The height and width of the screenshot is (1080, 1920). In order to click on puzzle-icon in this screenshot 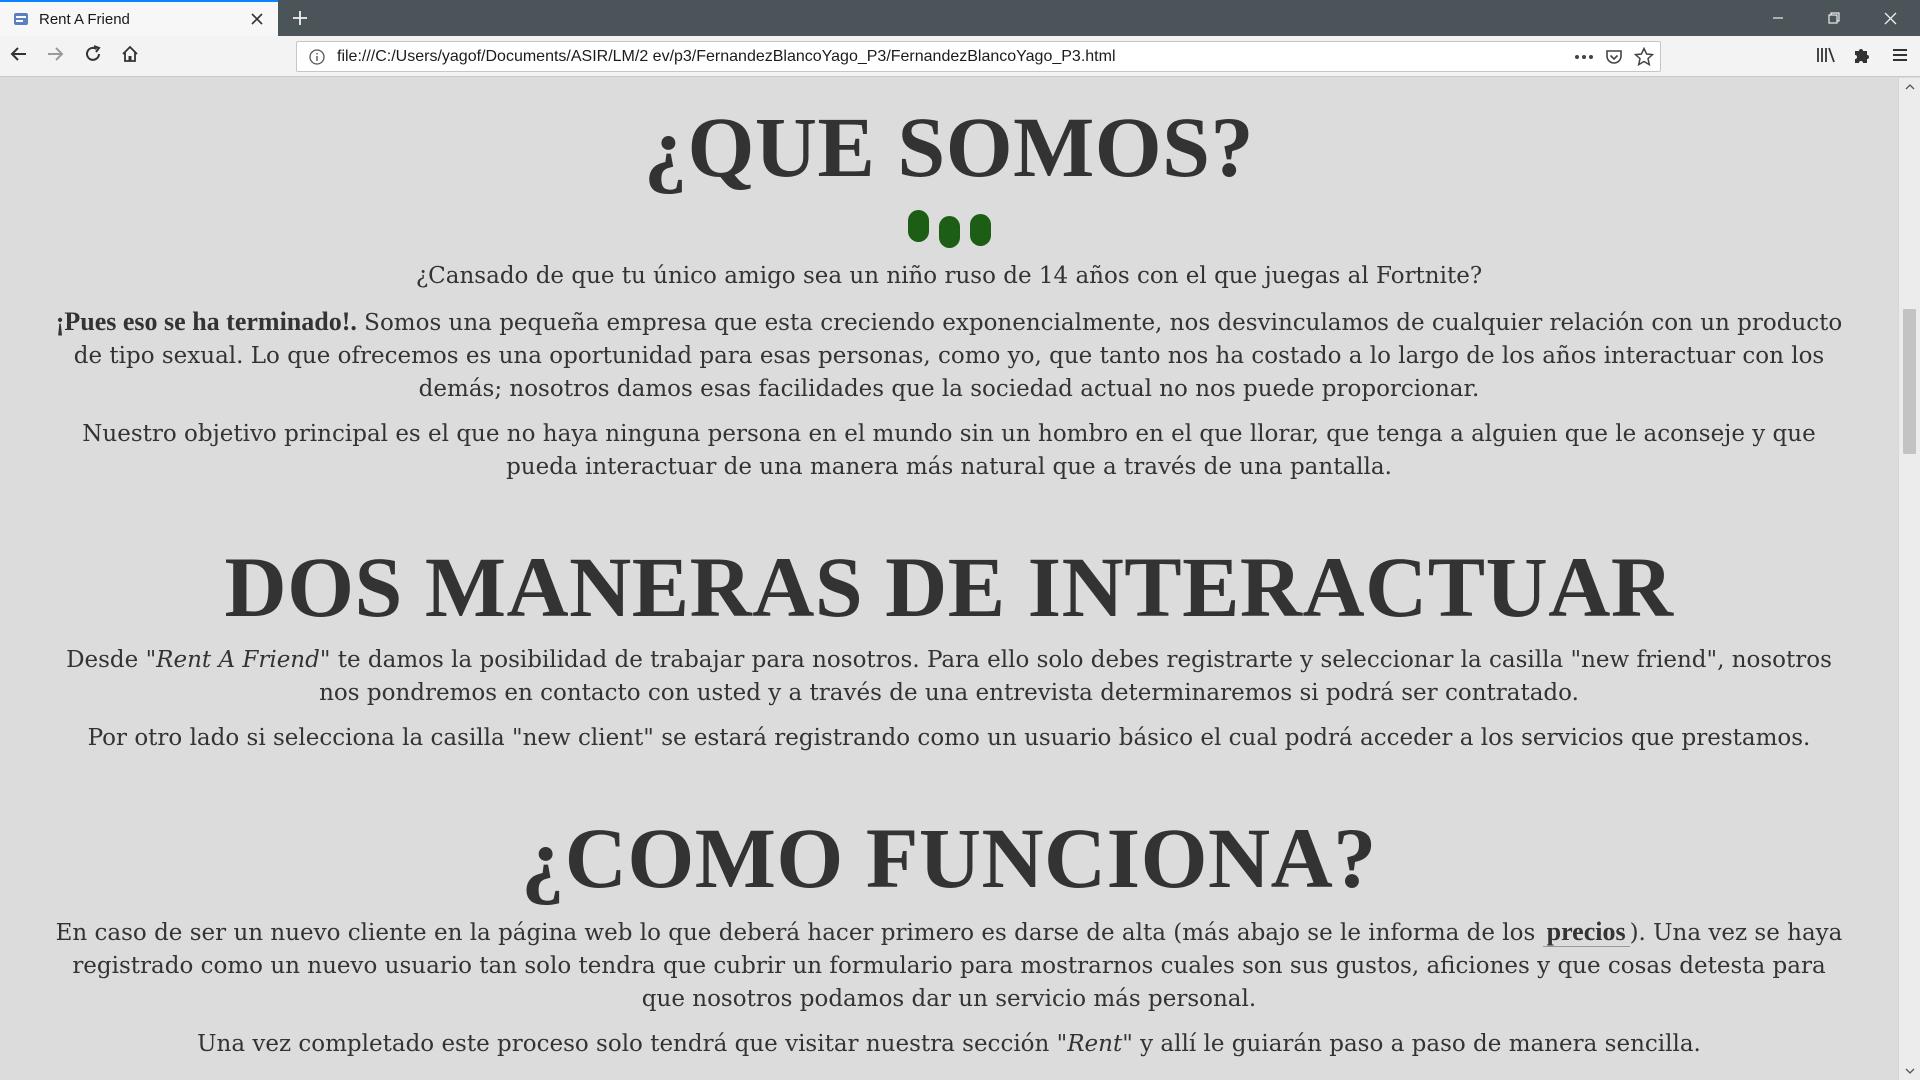, I will do `click(1862, 57)`.